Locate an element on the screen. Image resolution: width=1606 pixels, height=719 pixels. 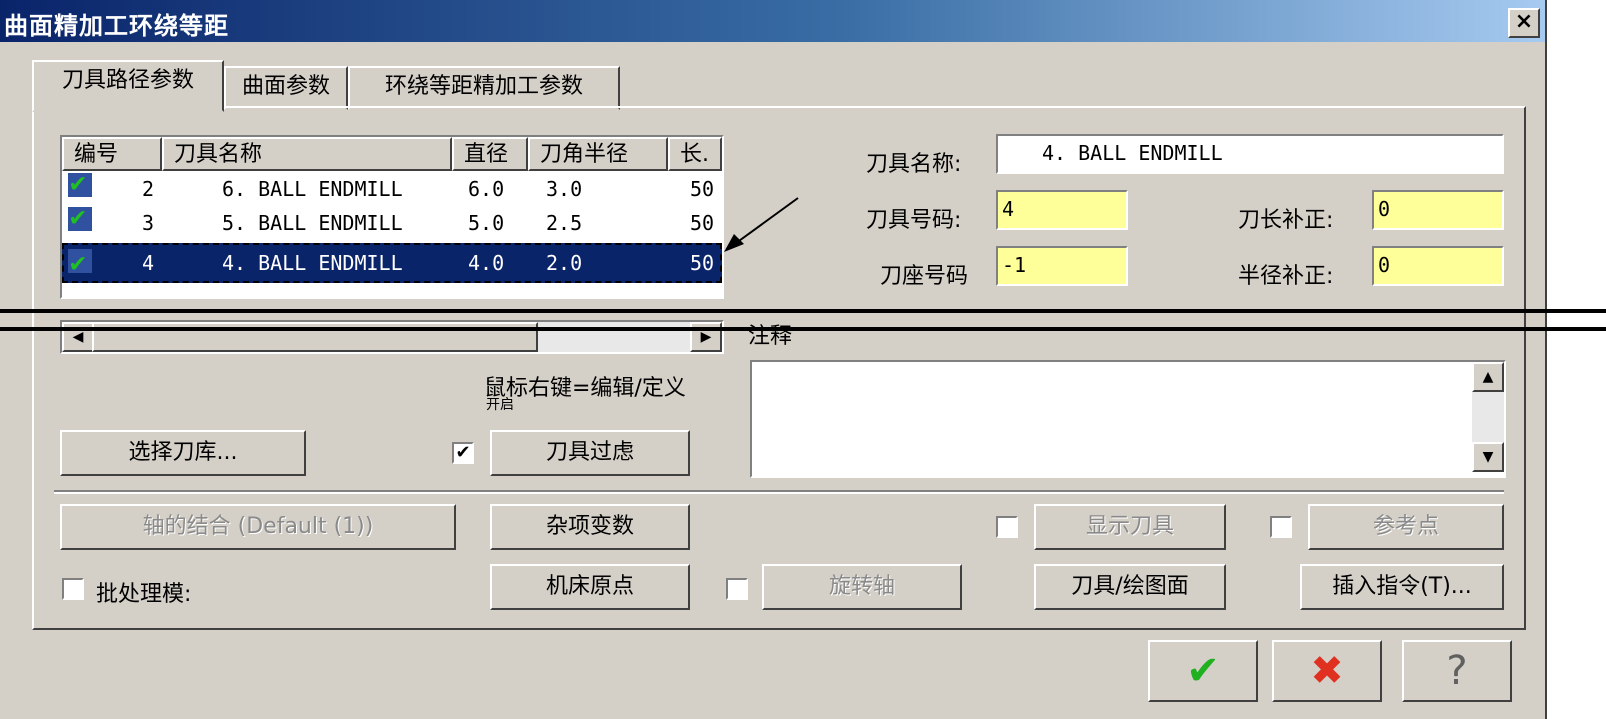
length-comp-field: 0 is located at coordinates (1438, 210).